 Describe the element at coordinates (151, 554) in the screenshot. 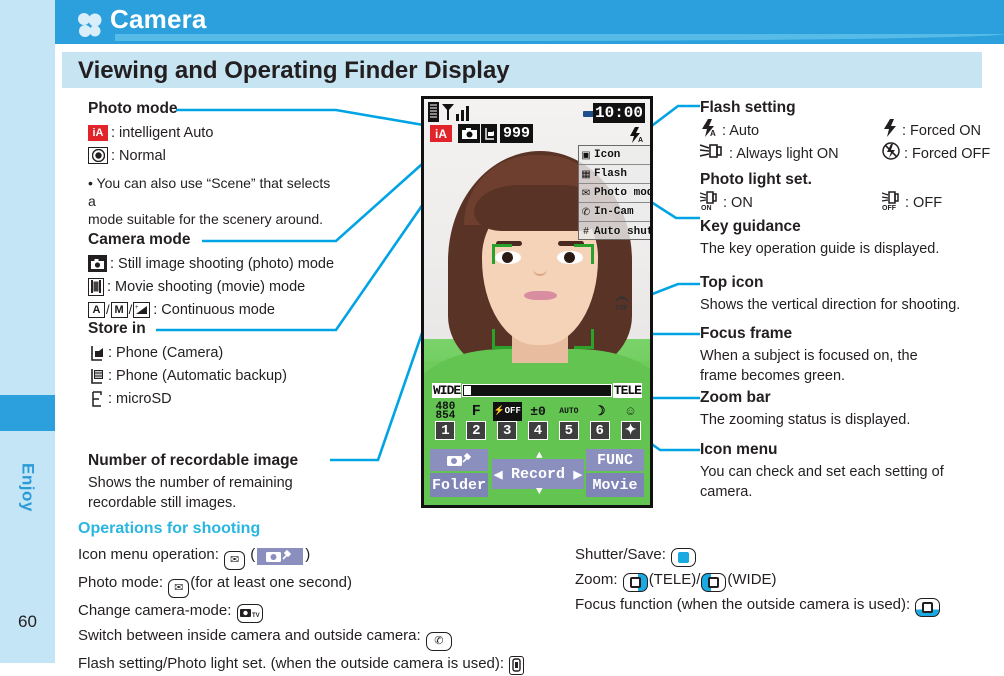

I see `operation-label: Icon menu operation:` at that location.